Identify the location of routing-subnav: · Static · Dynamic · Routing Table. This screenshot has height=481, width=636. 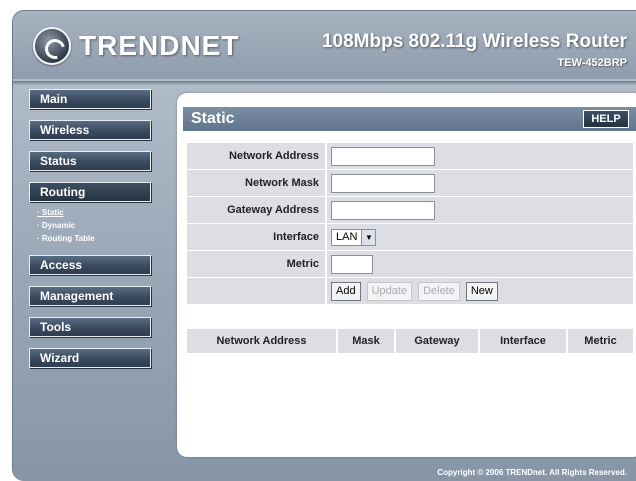
(91, 225).